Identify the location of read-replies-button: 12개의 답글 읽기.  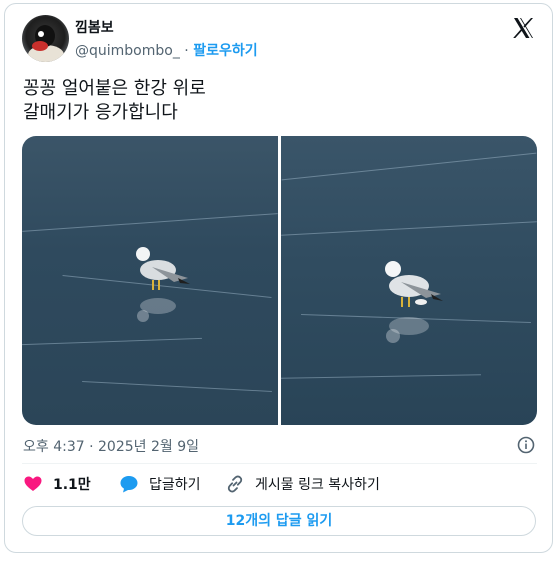
(279, 521).